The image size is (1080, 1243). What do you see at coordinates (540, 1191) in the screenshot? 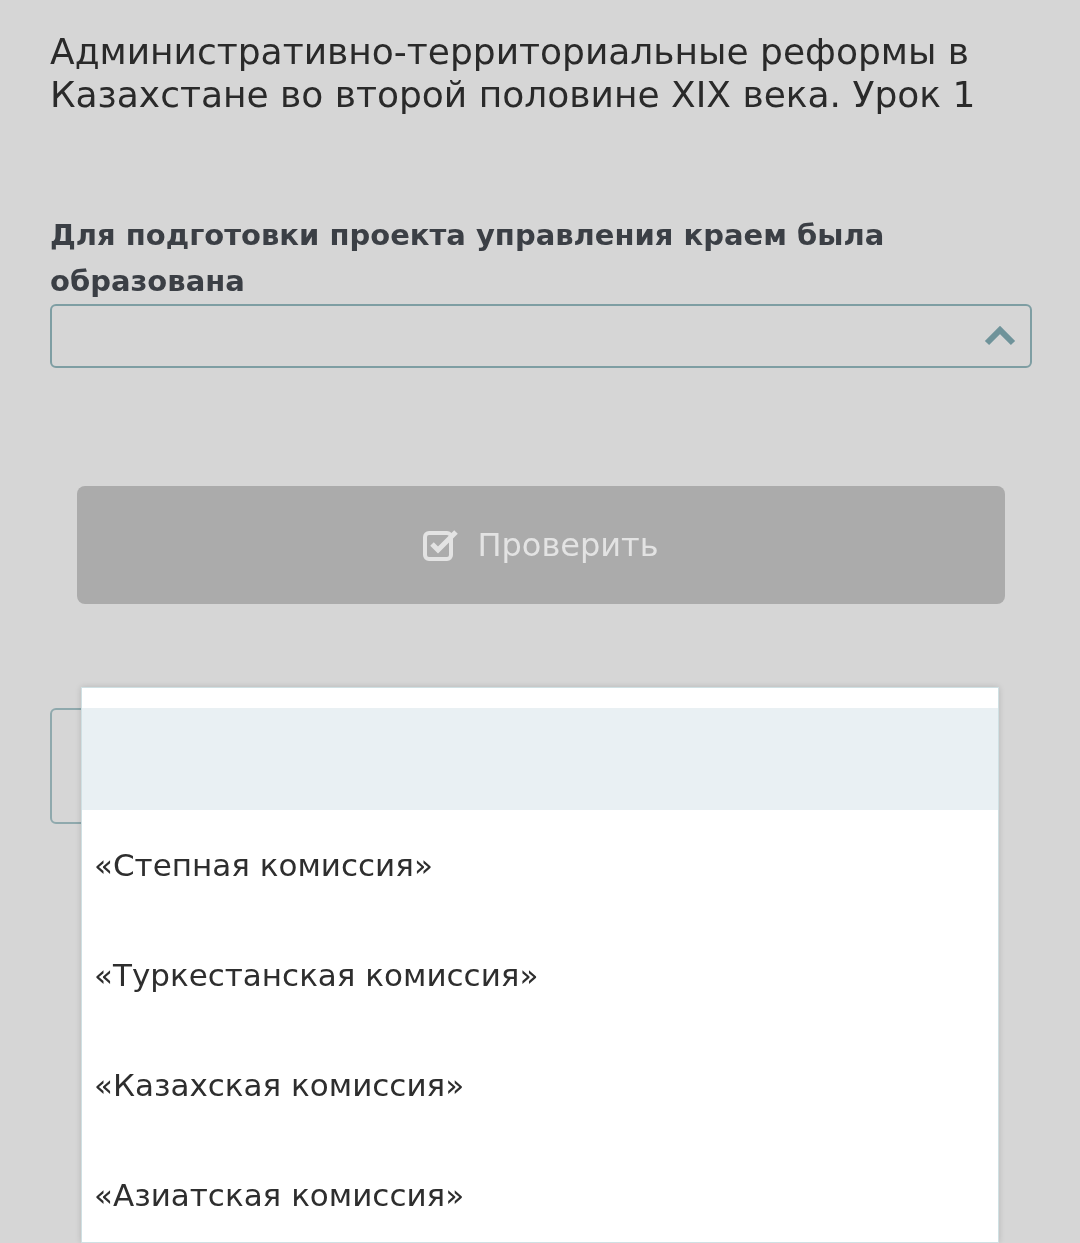
I see `dropdown-option: «Азиатская комиссия»` at bounding box center [540, 1191].